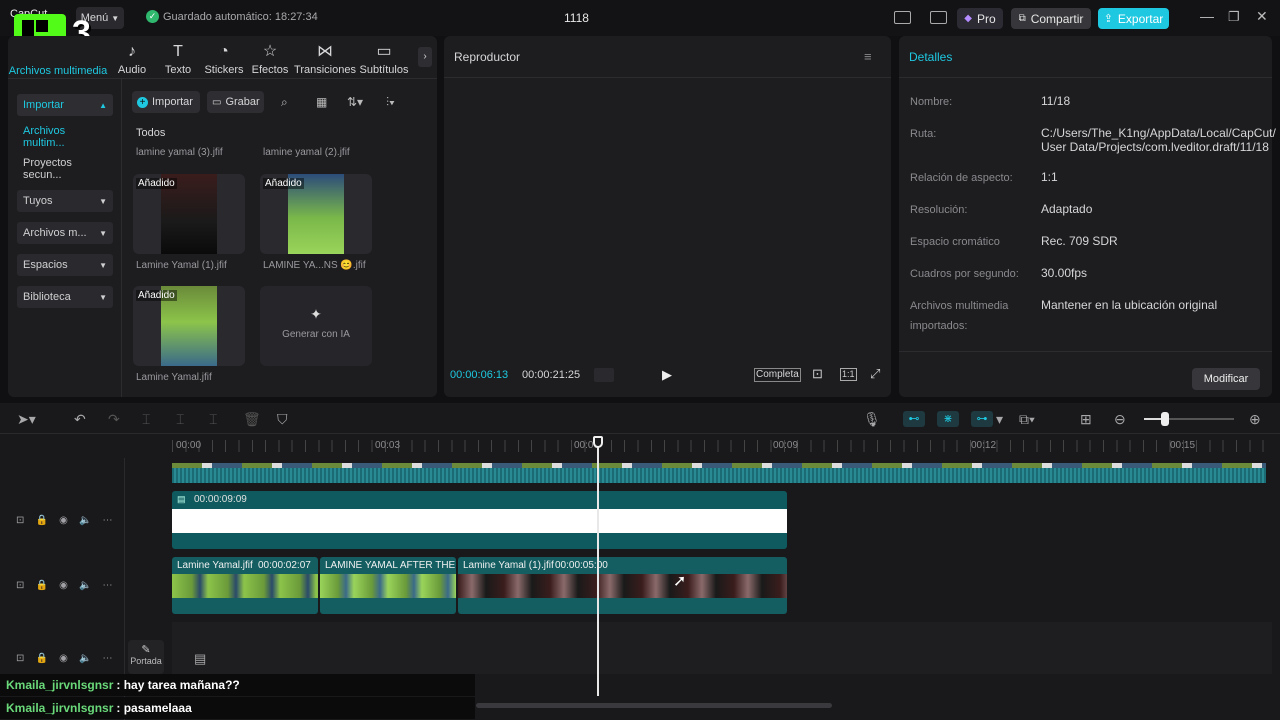 This screenshot has height=720, width=1280. What do you see at coordinates (166, 102) in the screenshot?
I see `import-button: + Importar` at bounding box center [166, 102].